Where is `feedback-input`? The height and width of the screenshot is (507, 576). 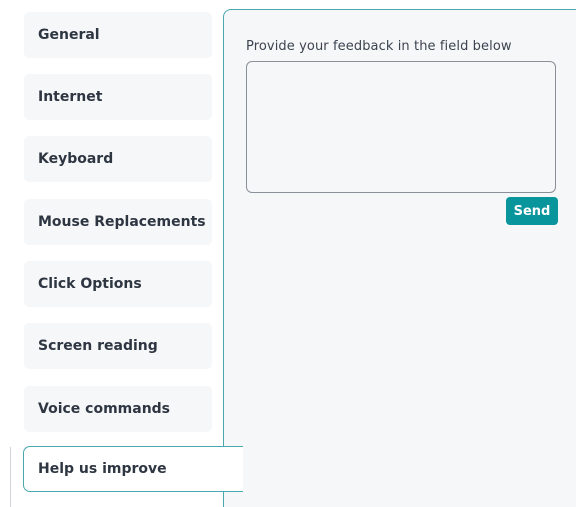 feedback-input is located at coordinates (401, 127).